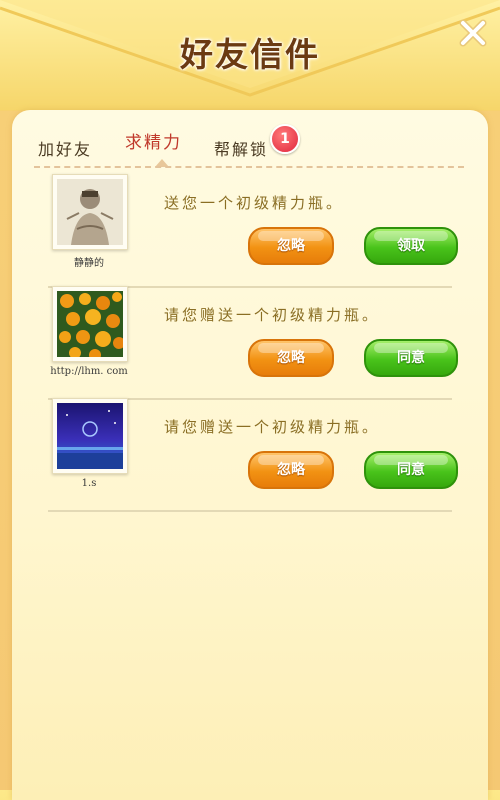 This screenshot has height=800, width=500. I want to click on claim-button: 领取, so click(411, 246).